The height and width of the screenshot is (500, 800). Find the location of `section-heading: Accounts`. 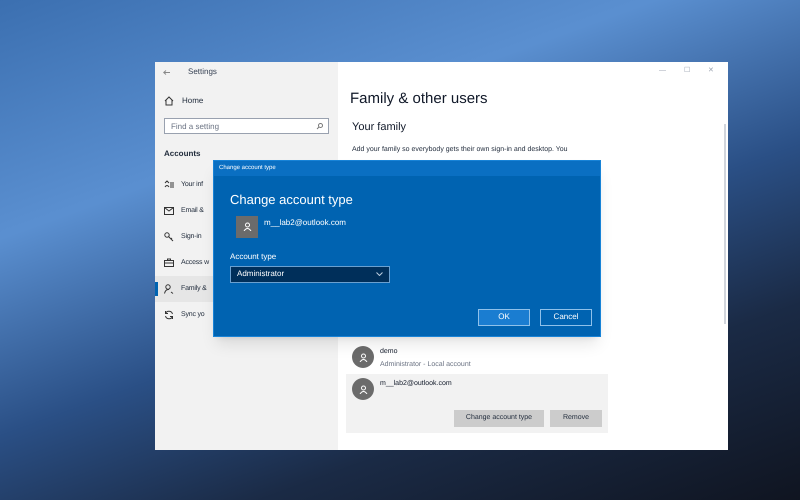

section-heading: Accounts is located at coordinates (182, 154).